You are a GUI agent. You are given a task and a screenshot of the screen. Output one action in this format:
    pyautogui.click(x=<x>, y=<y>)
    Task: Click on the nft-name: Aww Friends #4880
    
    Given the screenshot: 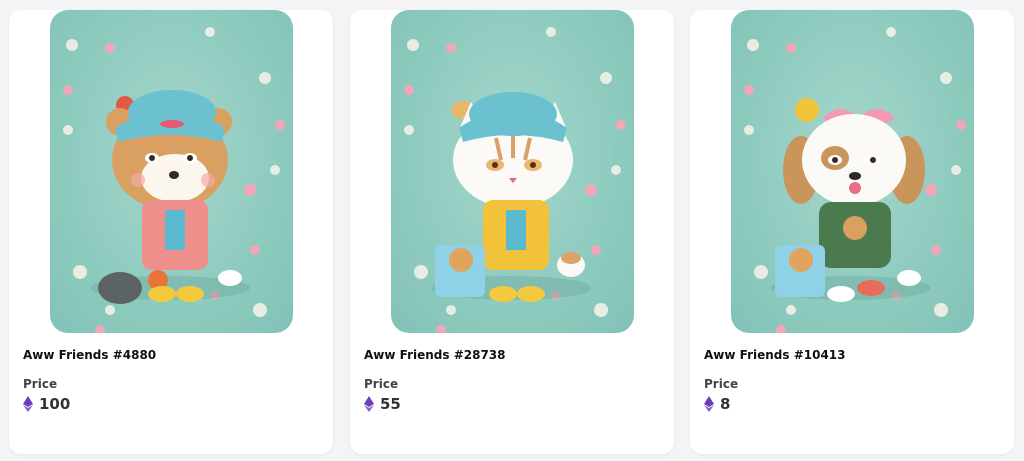 What is the action you would take?
    pyautogui.click(x=89, y=355)
    